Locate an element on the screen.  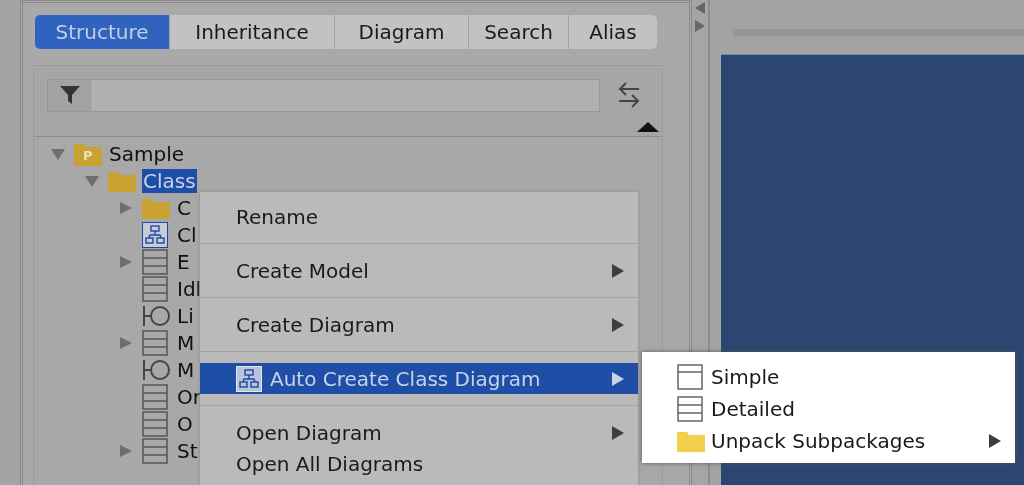
tab: Structure is located at coordinates (102, 32).